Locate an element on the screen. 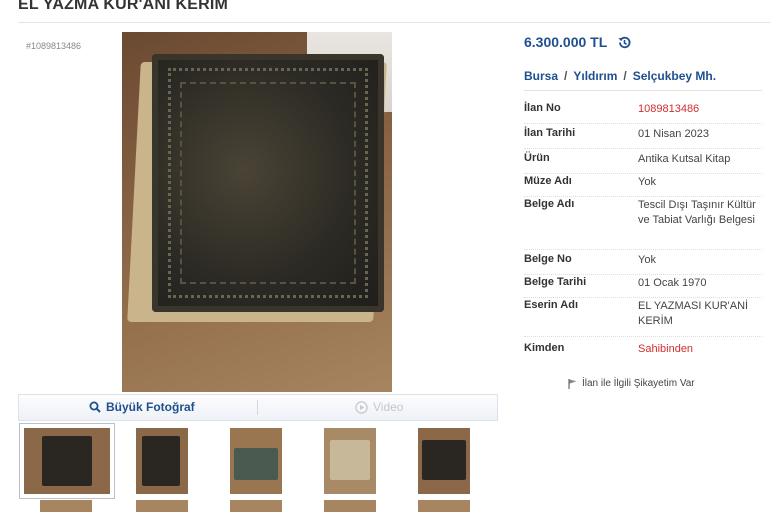 The image size is (770, 512). flag-icon is located at coordinates (572, 383).